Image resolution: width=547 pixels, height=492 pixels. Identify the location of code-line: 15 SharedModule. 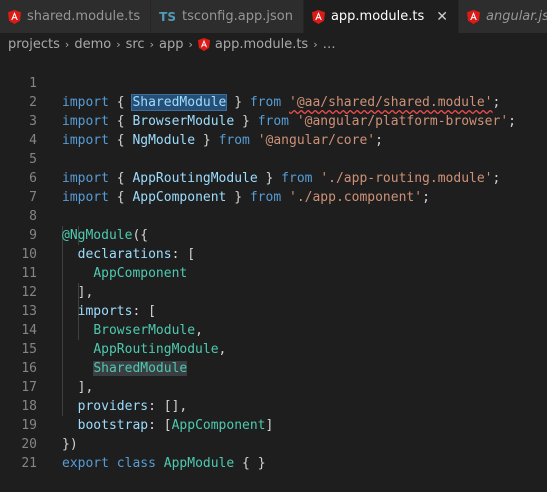
(273, 348).